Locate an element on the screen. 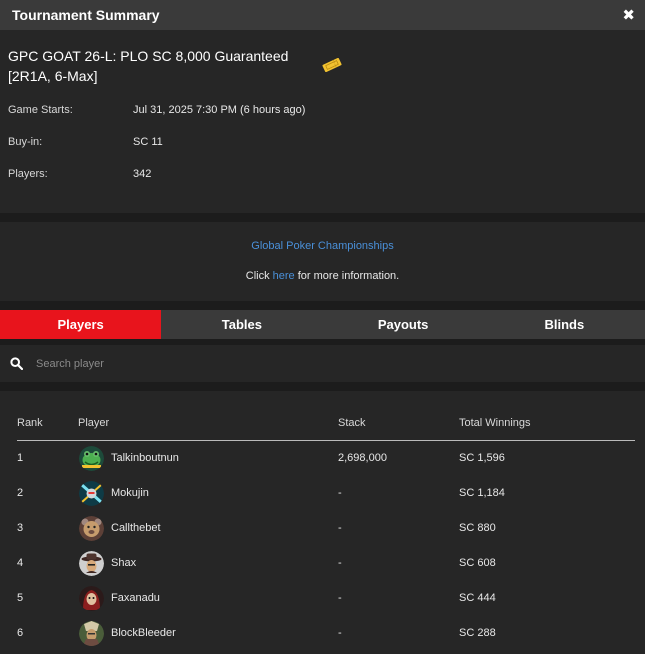 The image size is (645, 654). close-icon: ✖ is located at coordinates (628, 15).